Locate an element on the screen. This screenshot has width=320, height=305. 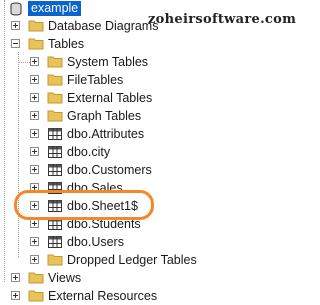
tree-node-label: Tables is located at coordinates (66, 44).